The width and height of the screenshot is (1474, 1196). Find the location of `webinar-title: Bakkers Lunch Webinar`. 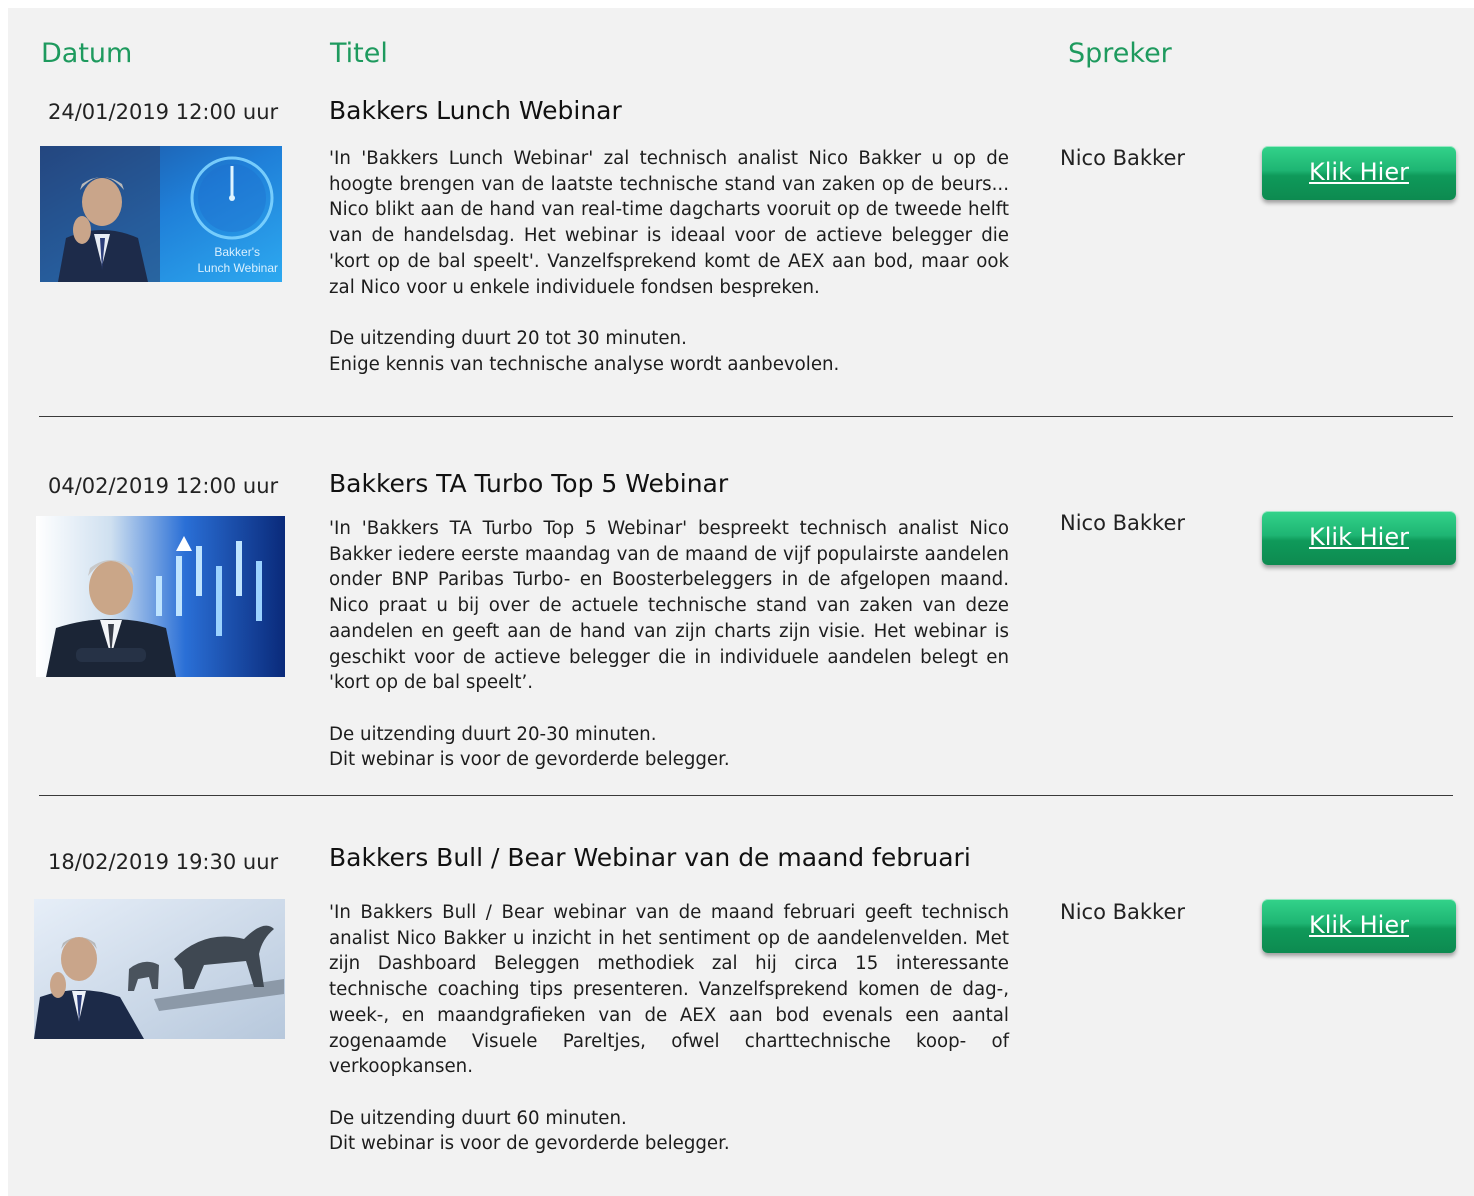

webinar-title: Bakkers Lunch Webinar is located at coordinates (475, 110).